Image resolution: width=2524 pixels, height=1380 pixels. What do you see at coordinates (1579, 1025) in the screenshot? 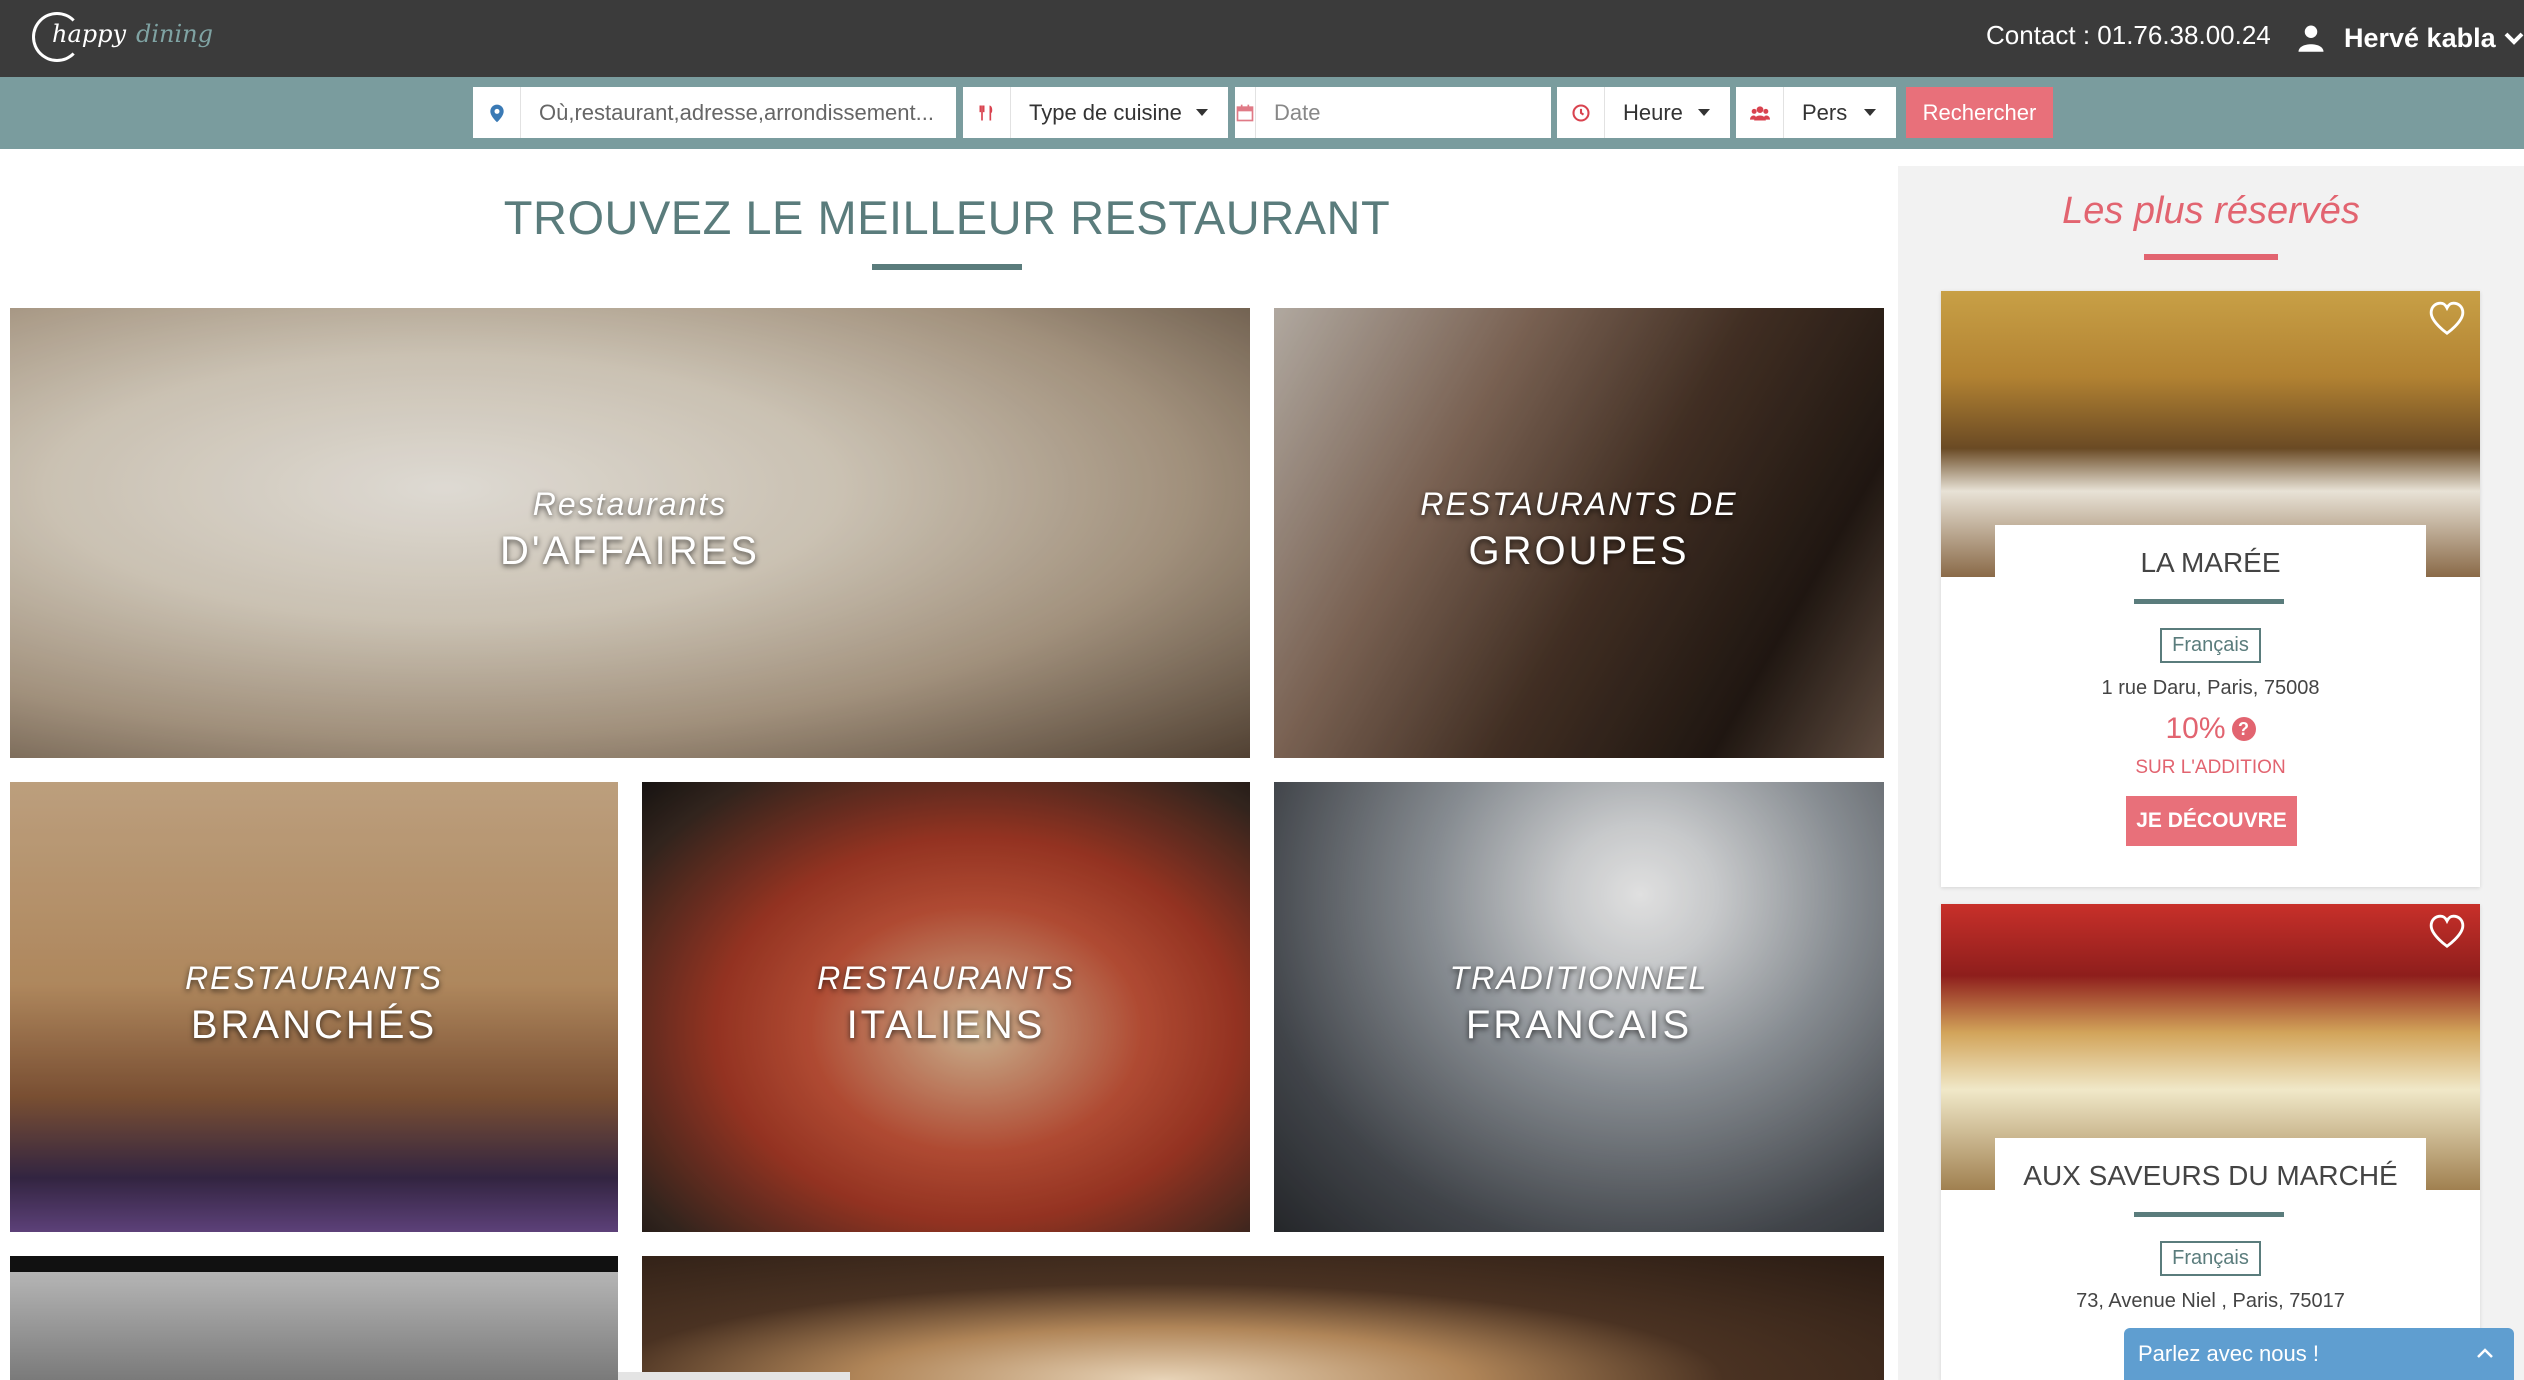
I see `tile-caption-line2: FRANCAIS` at bounding box center [1579, 1025].